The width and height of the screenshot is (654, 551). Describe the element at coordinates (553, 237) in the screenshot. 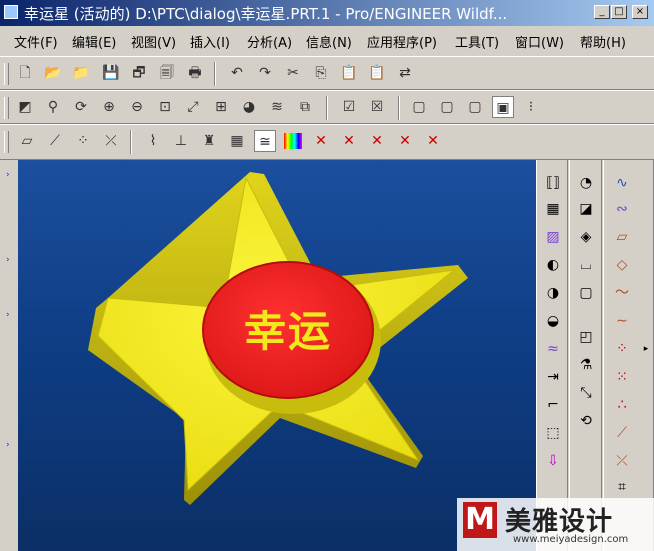

I see `fill-icon: ▨` at that location.